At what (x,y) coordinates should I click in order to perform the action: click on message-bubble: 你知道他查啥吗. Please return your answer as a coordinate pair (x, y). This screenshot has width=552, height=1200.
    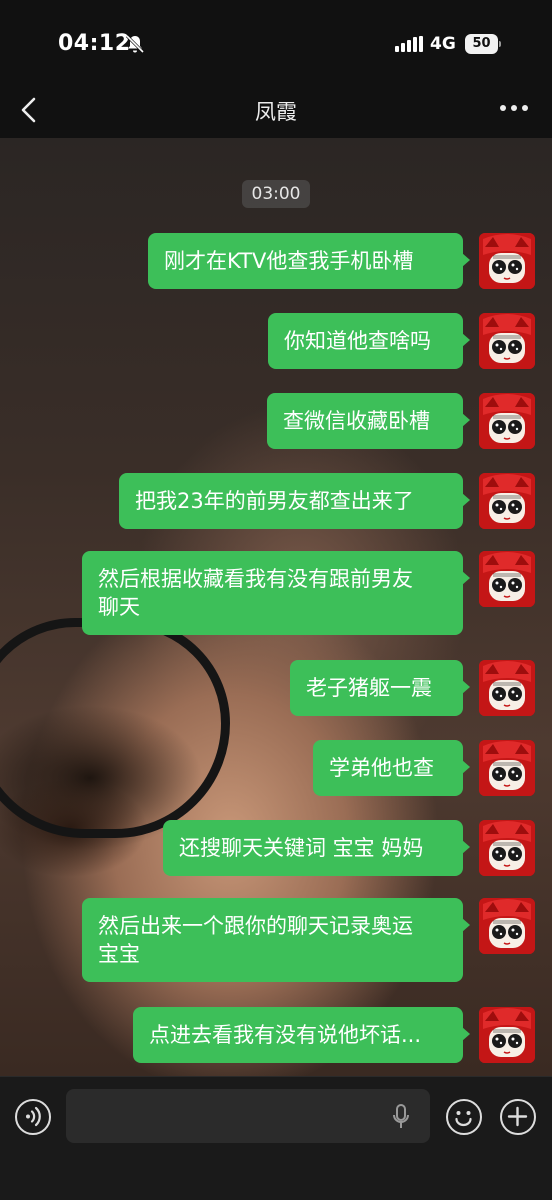
    Looking at the image, I should click on (369, 341).